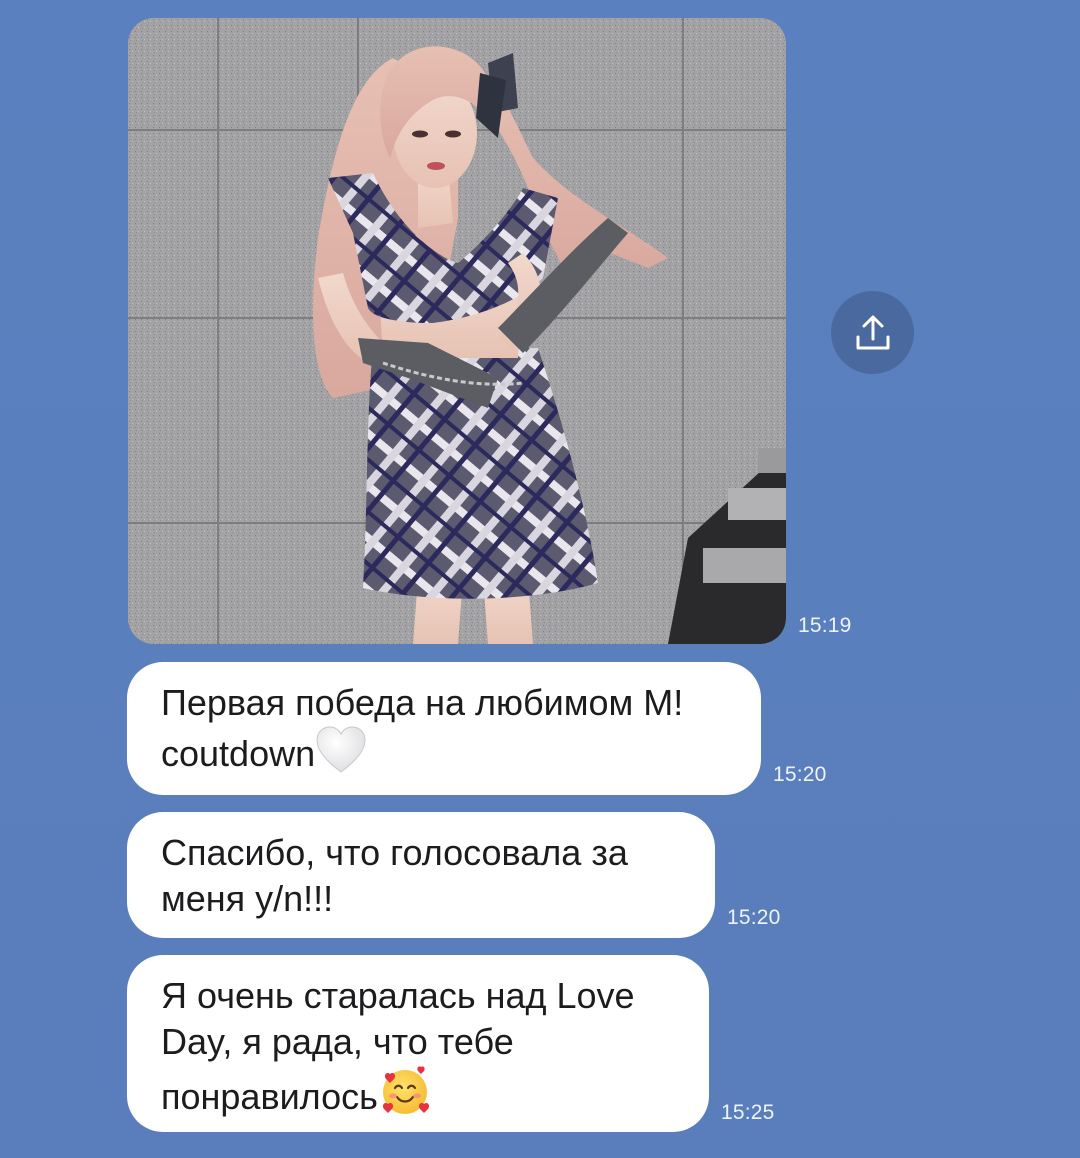 The image size is (1080, 1158). I want to click on message-bubble: Первая победа на любимом M! coutdown, so click(444, 728).